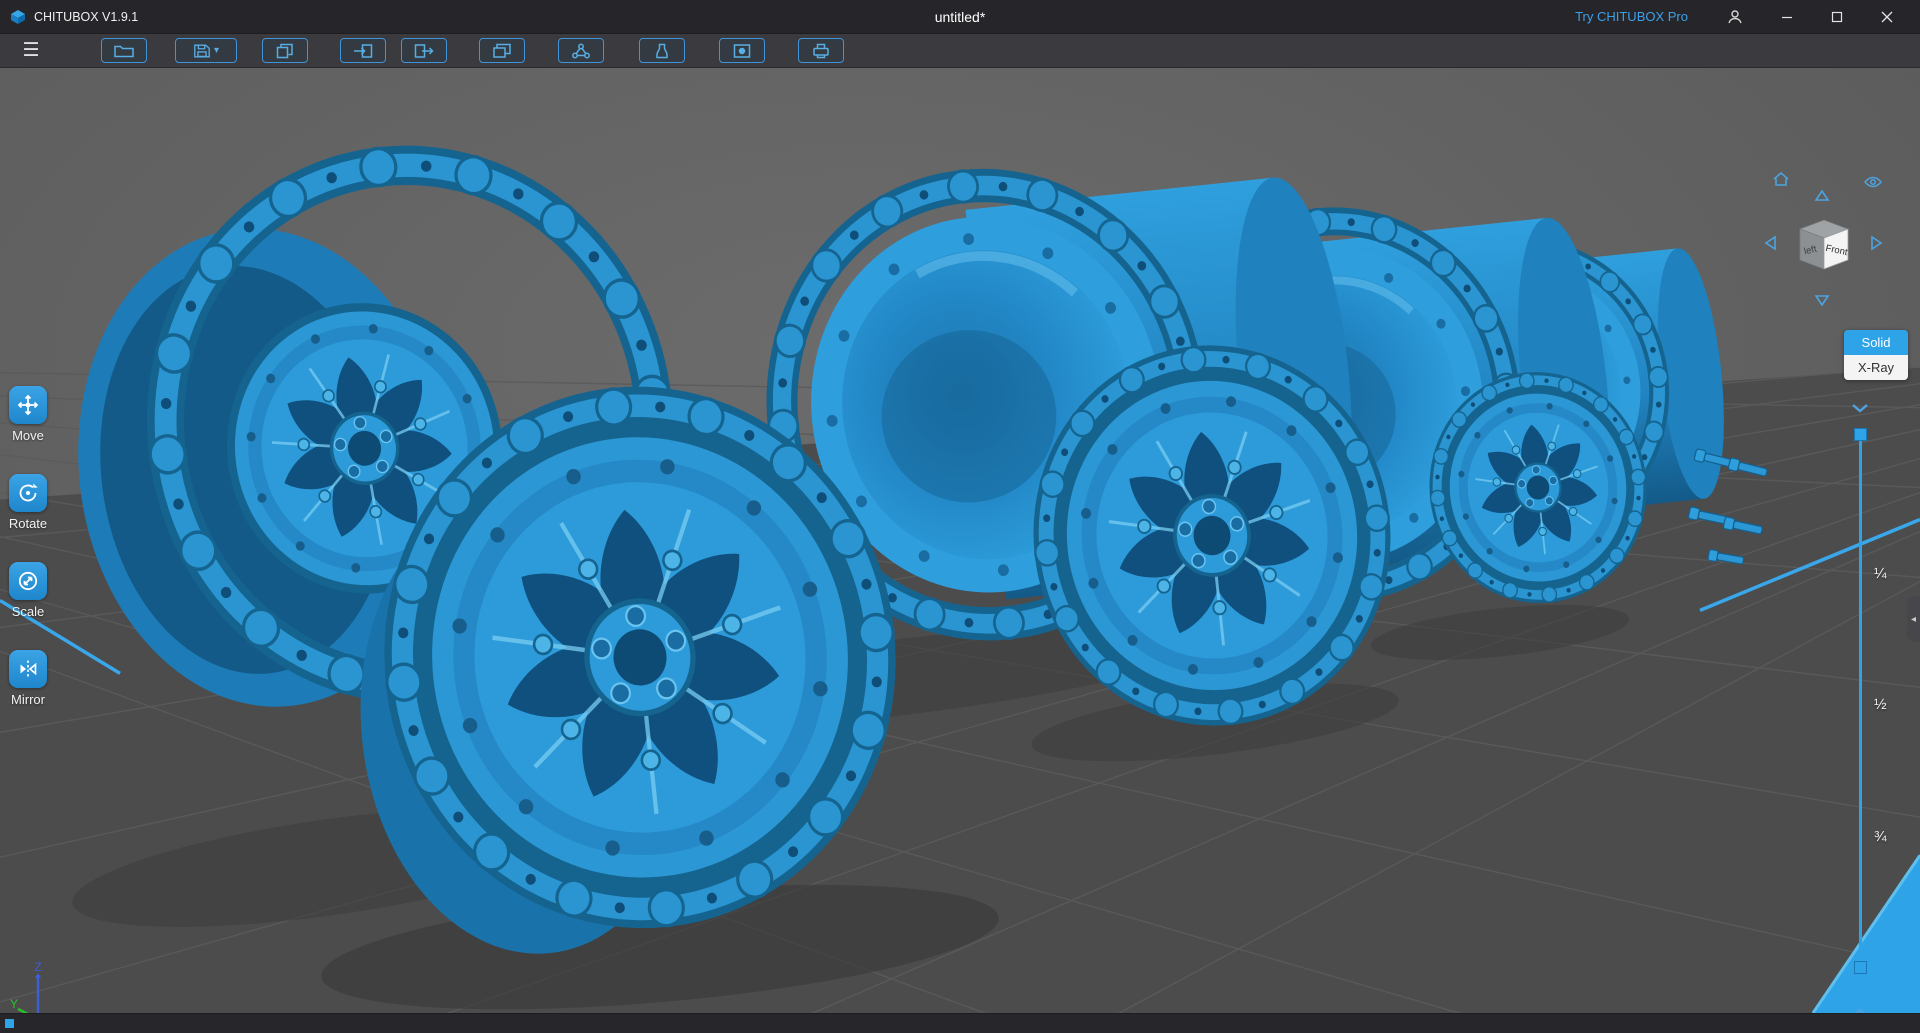 Image resolution: width=1920 pixels, height=1033 pixels. What do you see at coordinates (26, 987) in the screenshot?
I see `axis-indicator: Z Y X` at bounding box center [26, 987].